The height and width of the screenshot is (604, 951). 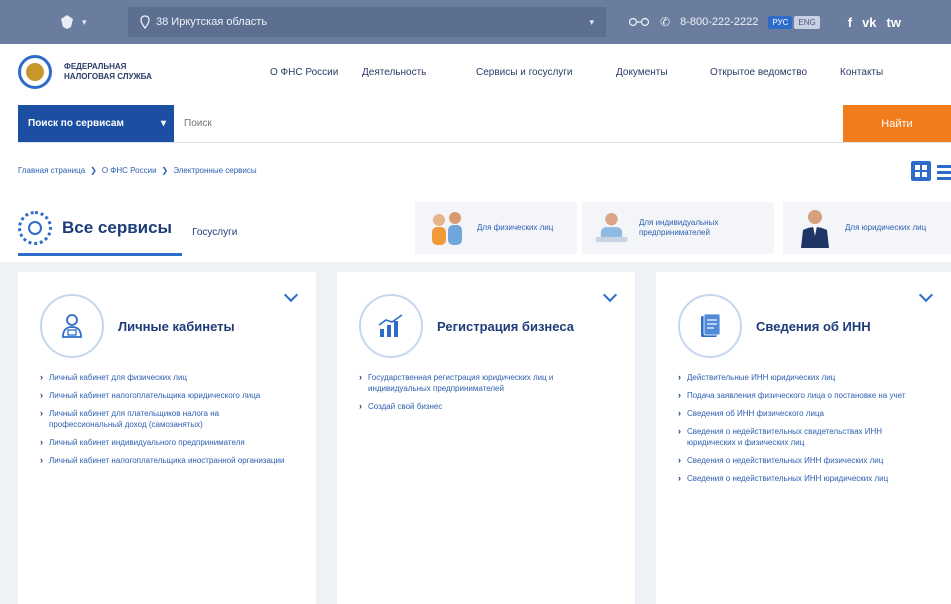 What do you see at coordinates (214, 232) in the screenshot?
I see `tab-gosuslugi: Госуслуги` at bounding box center [214, 232].